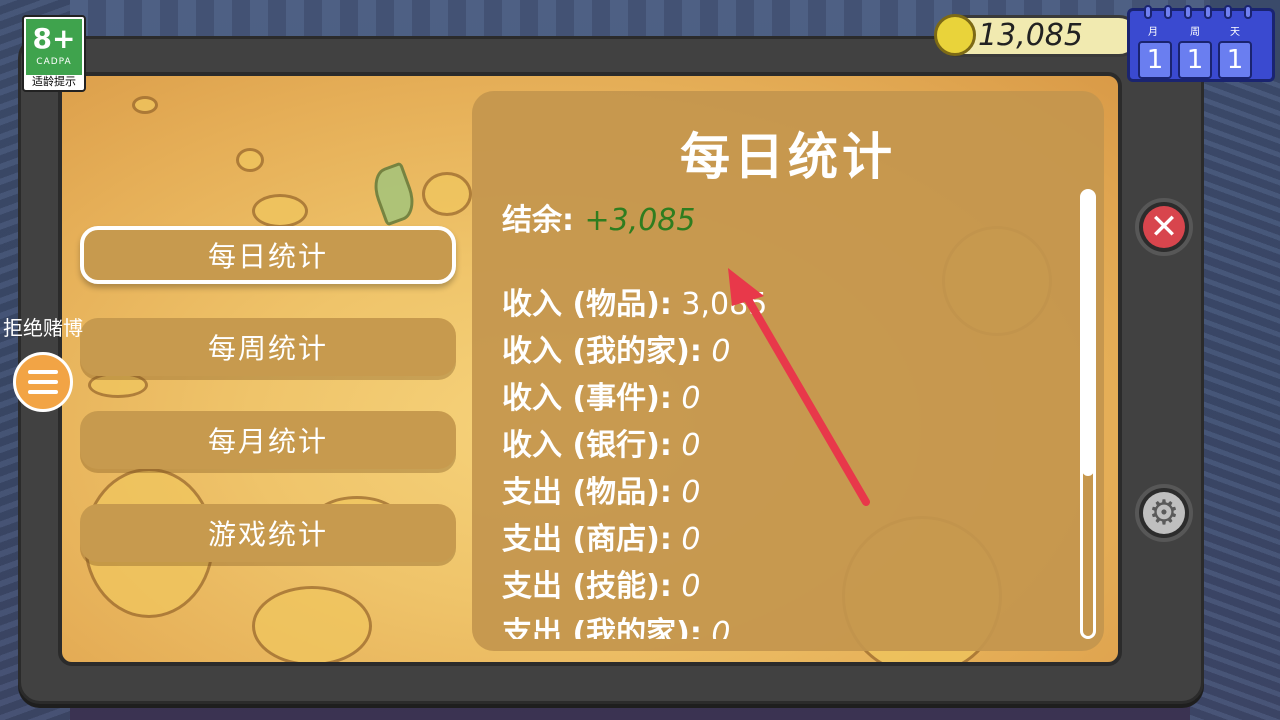 Image resolution: width=1280 pixels, height=720 pixels. Describe the element at coordinates (782, 443) in the screenshot. I see `stat-row: 收入 (银行): 0` at that location.